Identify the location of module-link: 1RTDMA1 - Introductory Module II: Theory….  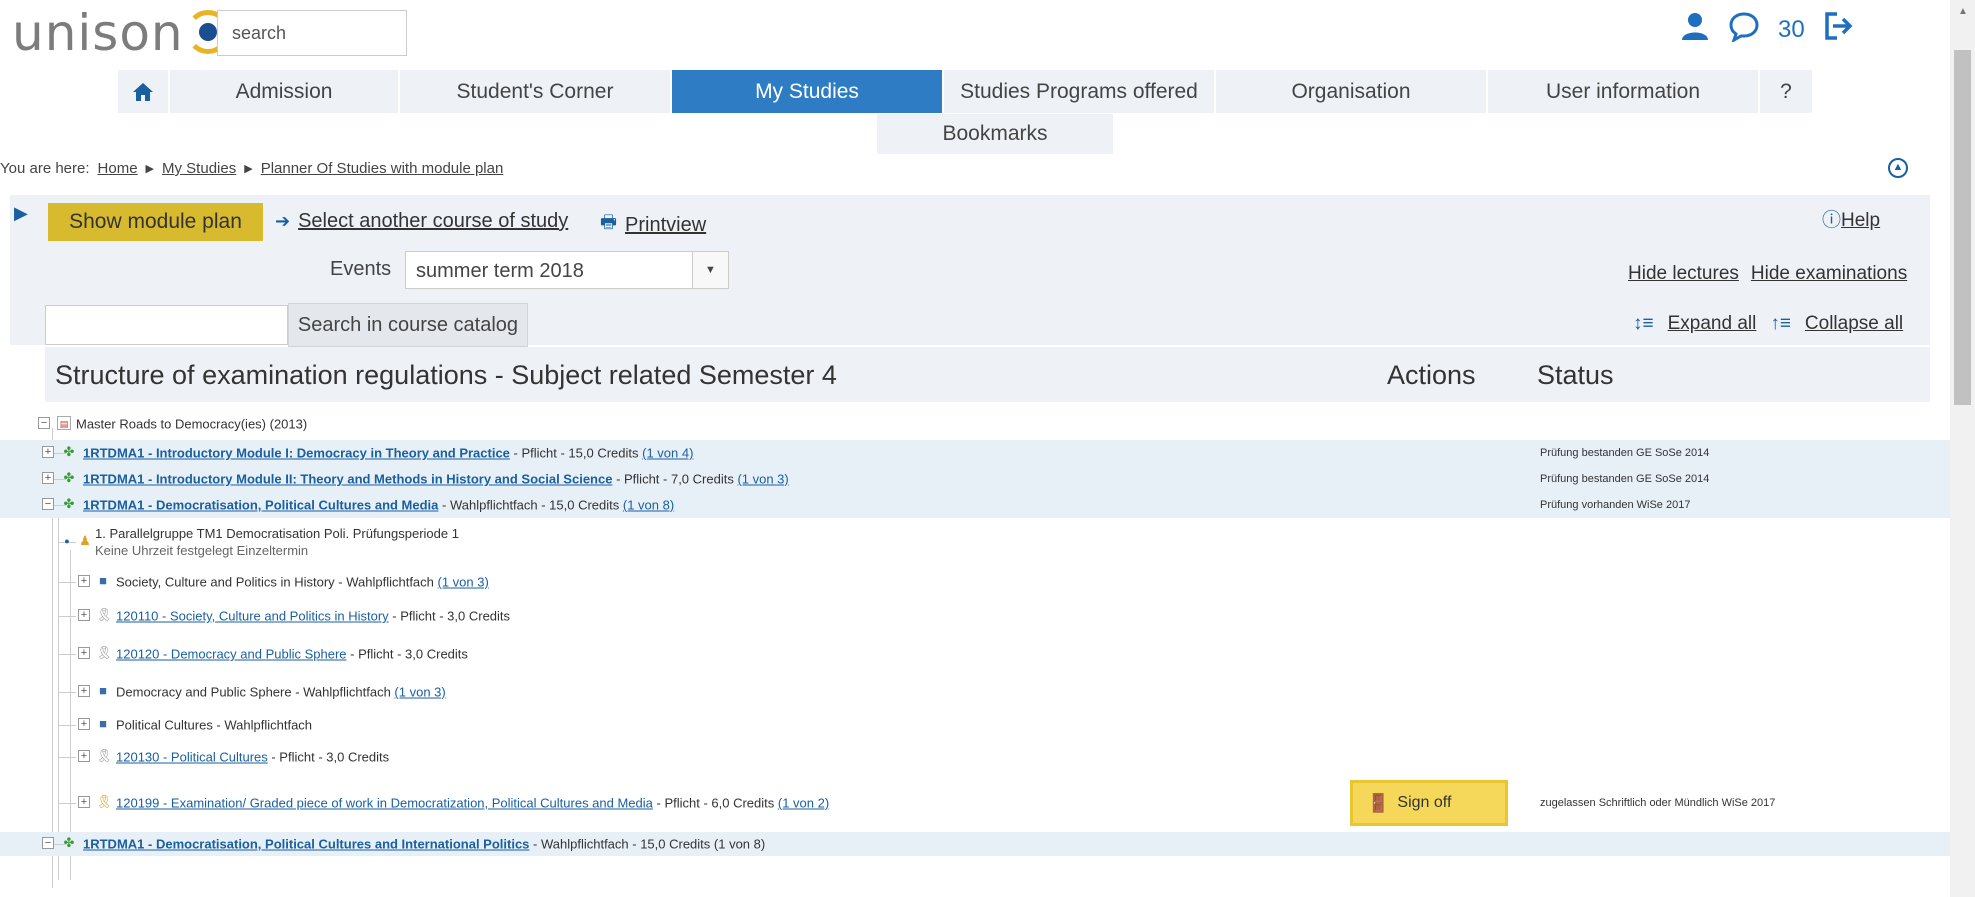
(347, 479).